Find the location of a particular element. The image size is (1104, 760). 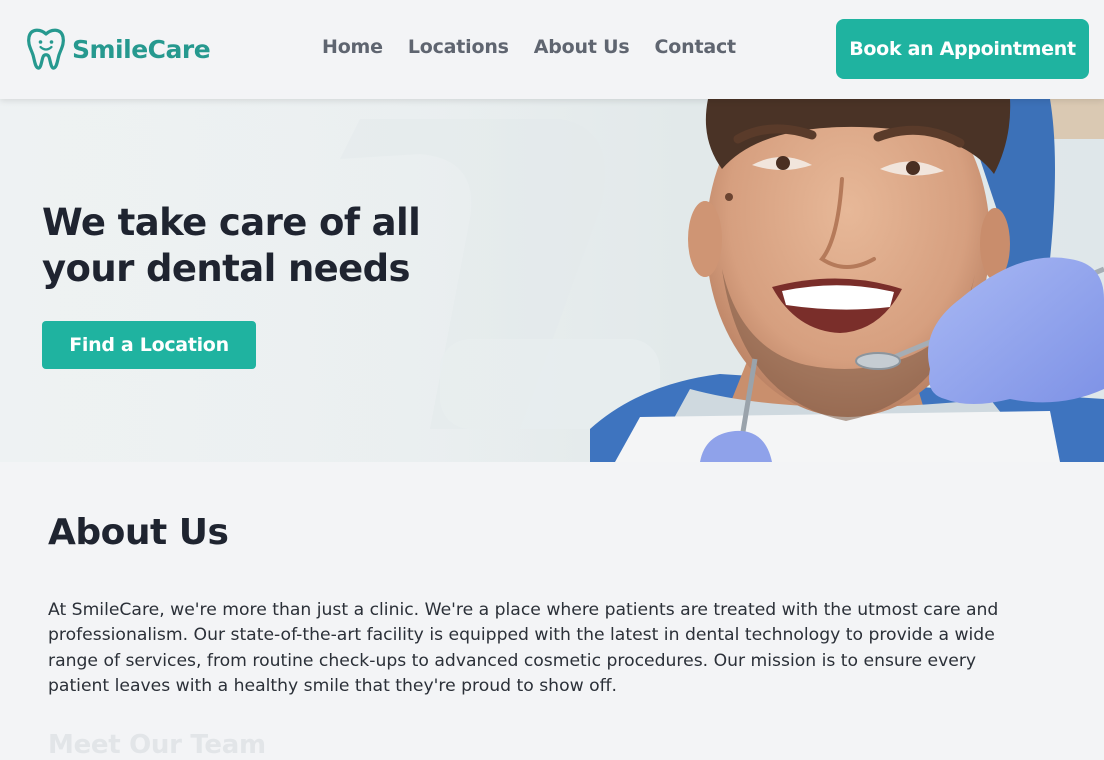

book-appointment-button: Book an Appointment is located at coordinates (962, 49).